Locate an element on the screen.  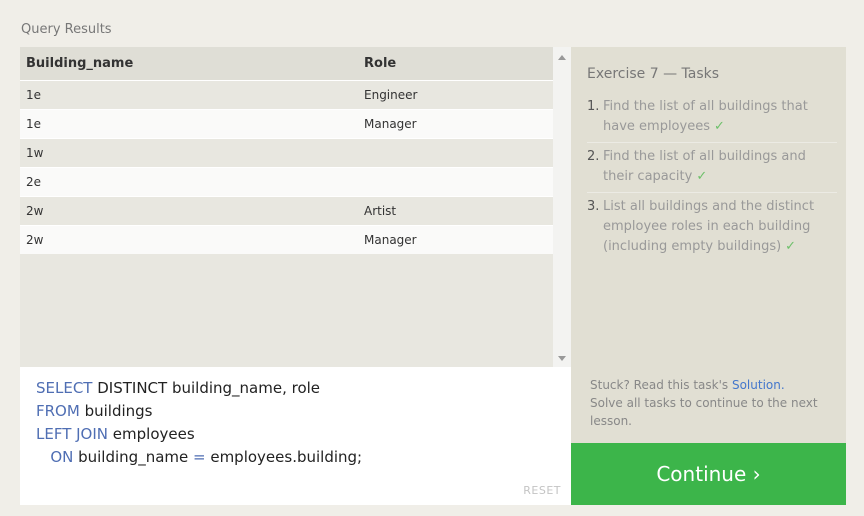
table-cell: 2e is located at coordinates (189, 181).